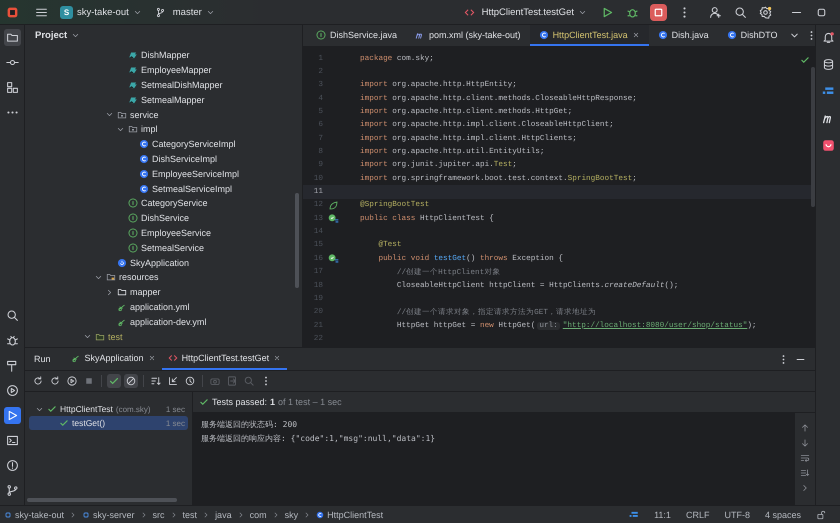 The width and height of the screenshot is (840, 523). I want to click on encoding: UTF-8, so click(737, 515).